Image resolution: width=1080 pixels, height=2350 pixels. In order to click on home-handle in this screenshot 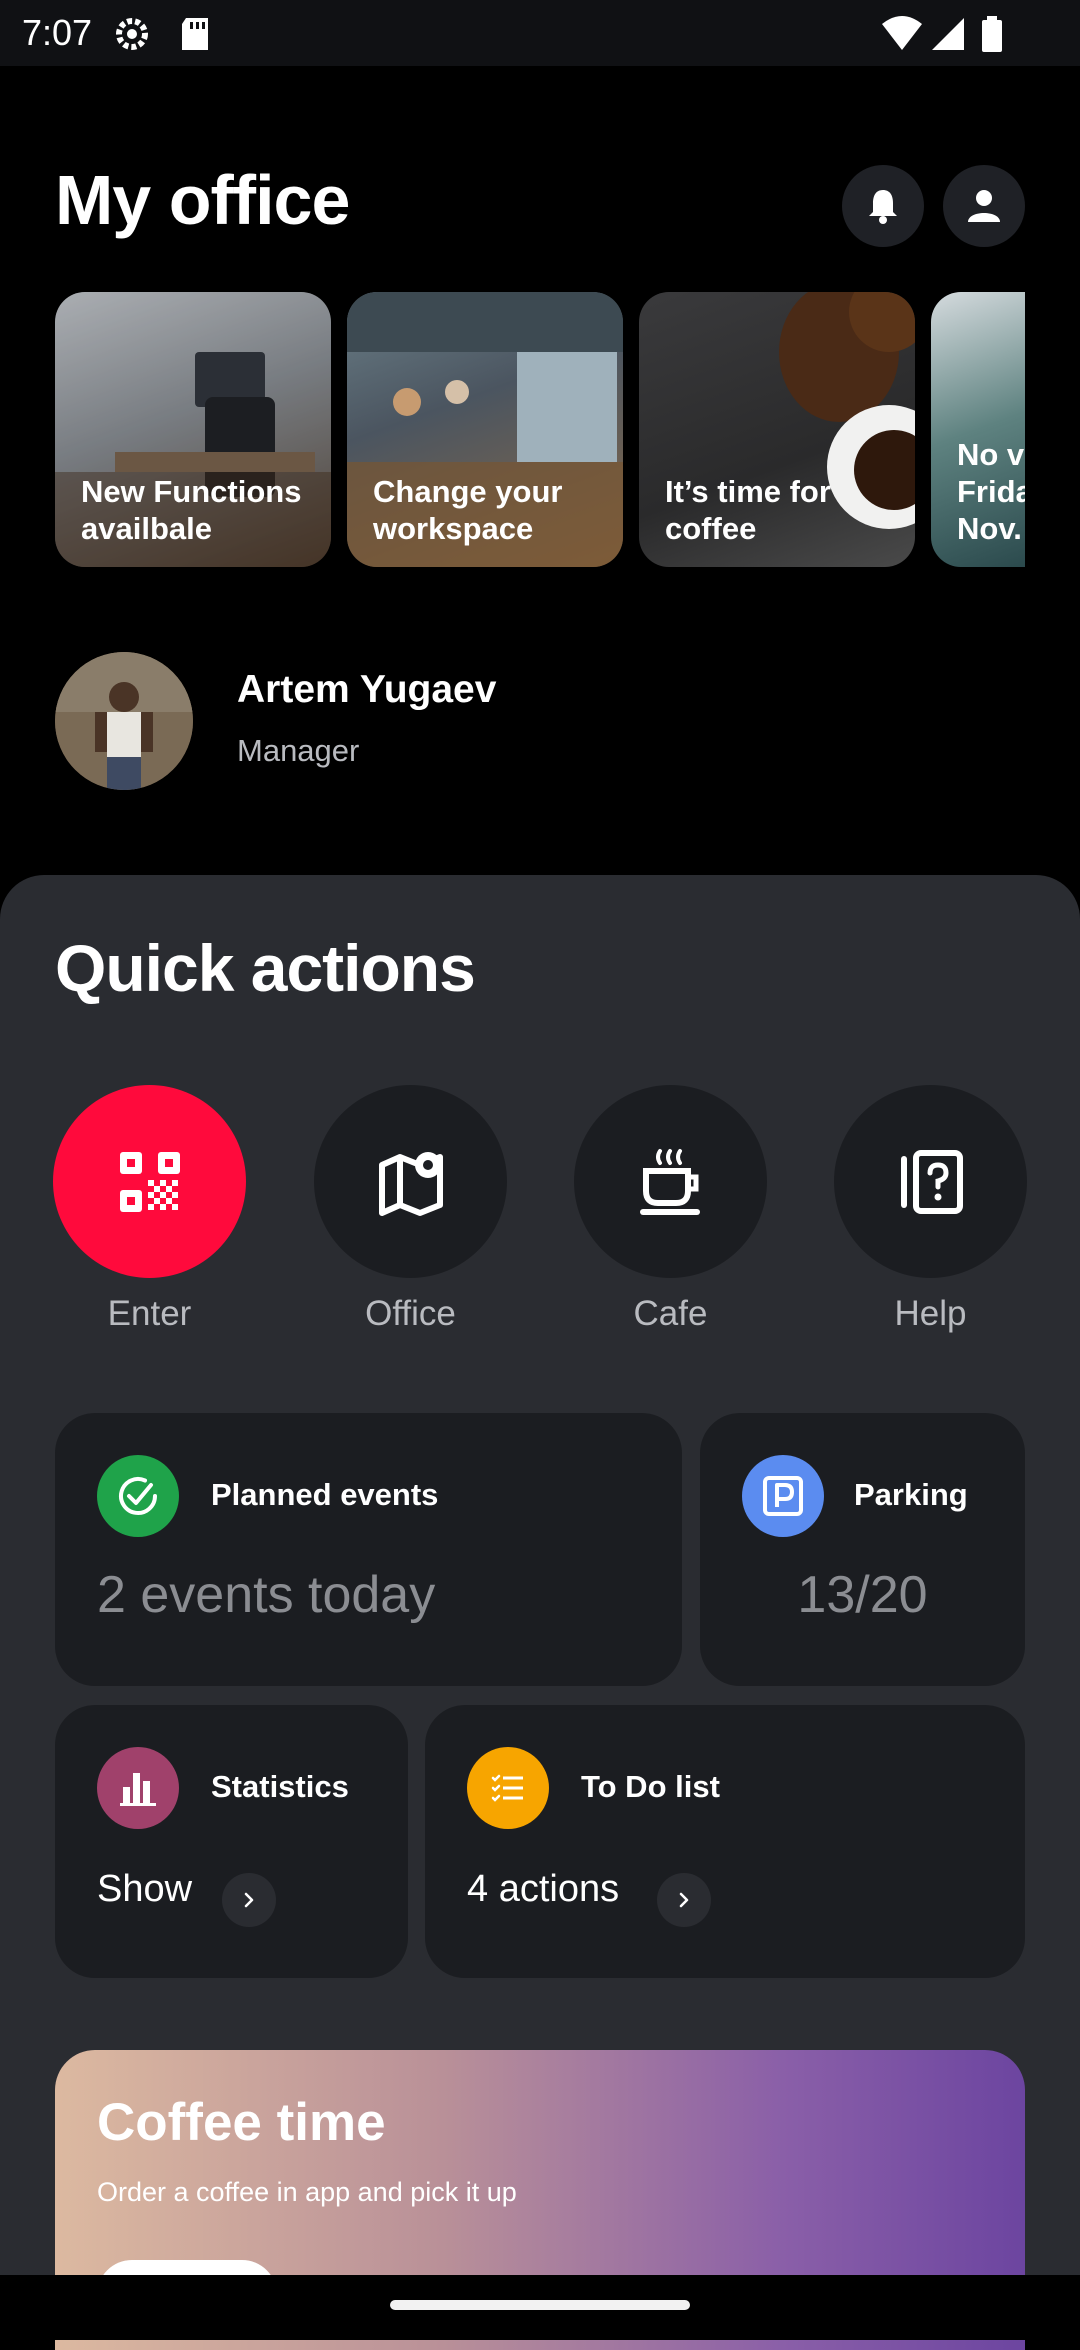, I will do `click(540, 2305)`.